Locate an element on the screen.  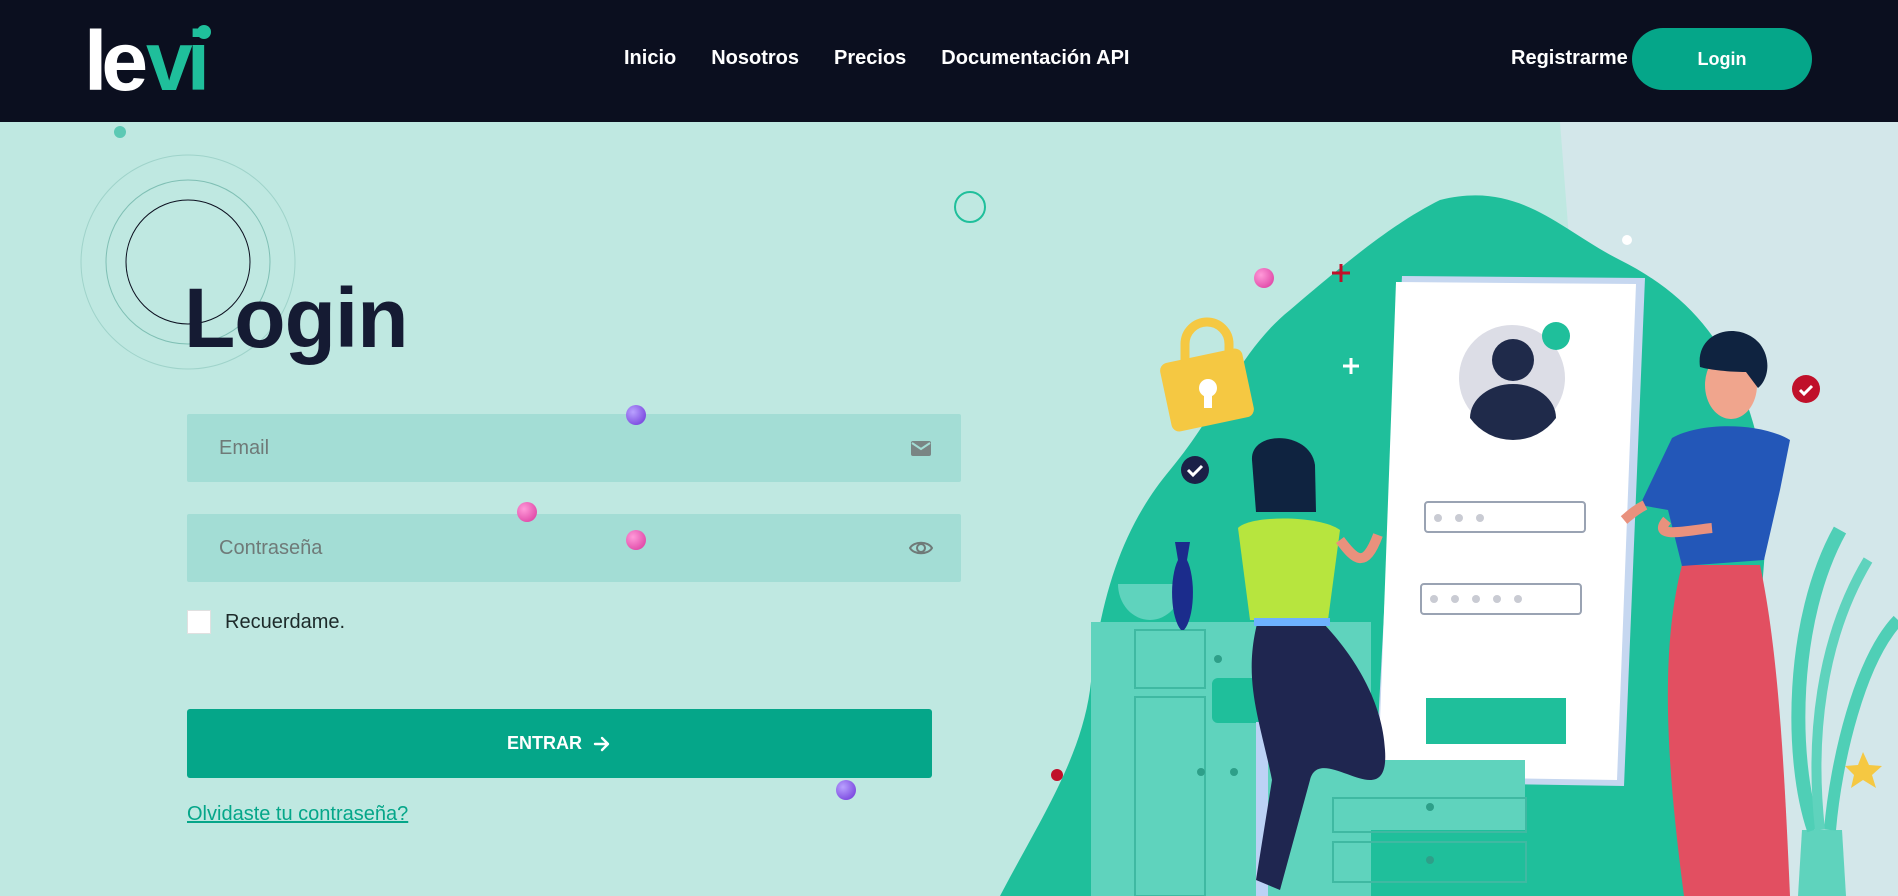
envelope-icon is located at coordinates (921, 448).